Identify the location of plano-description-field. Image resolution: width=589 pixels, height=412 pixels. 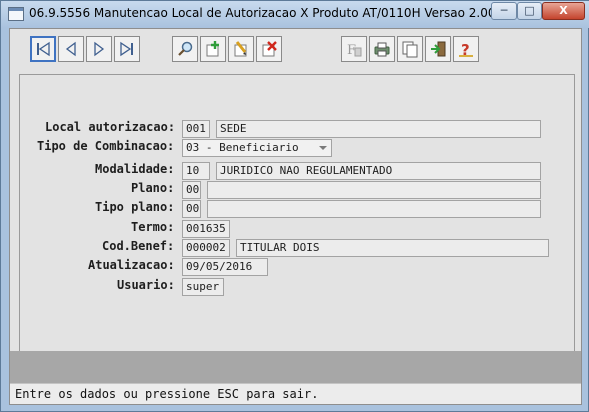
(374, 190).